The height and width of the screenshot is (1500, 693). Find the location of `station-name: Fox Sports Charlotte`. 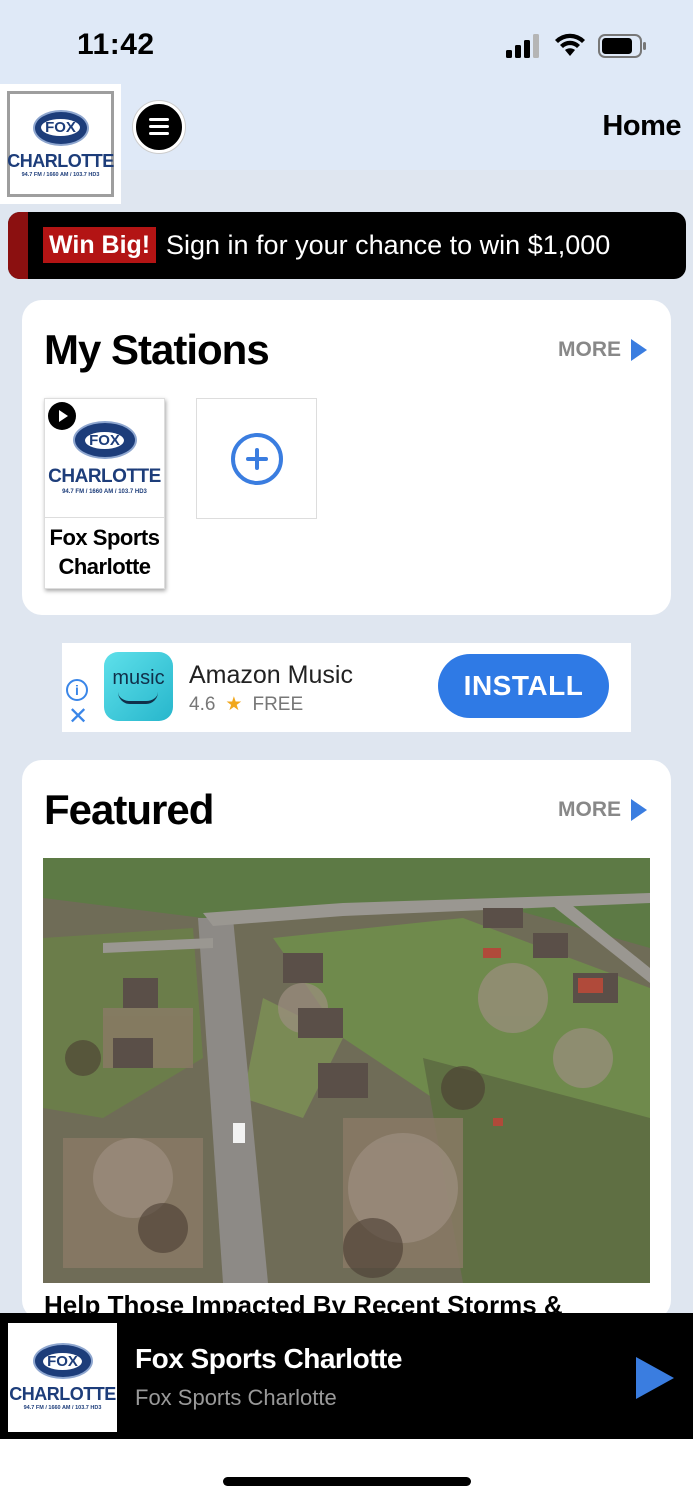

station-name: Fox Sports Charlotte is located at coordinates (104, 552).